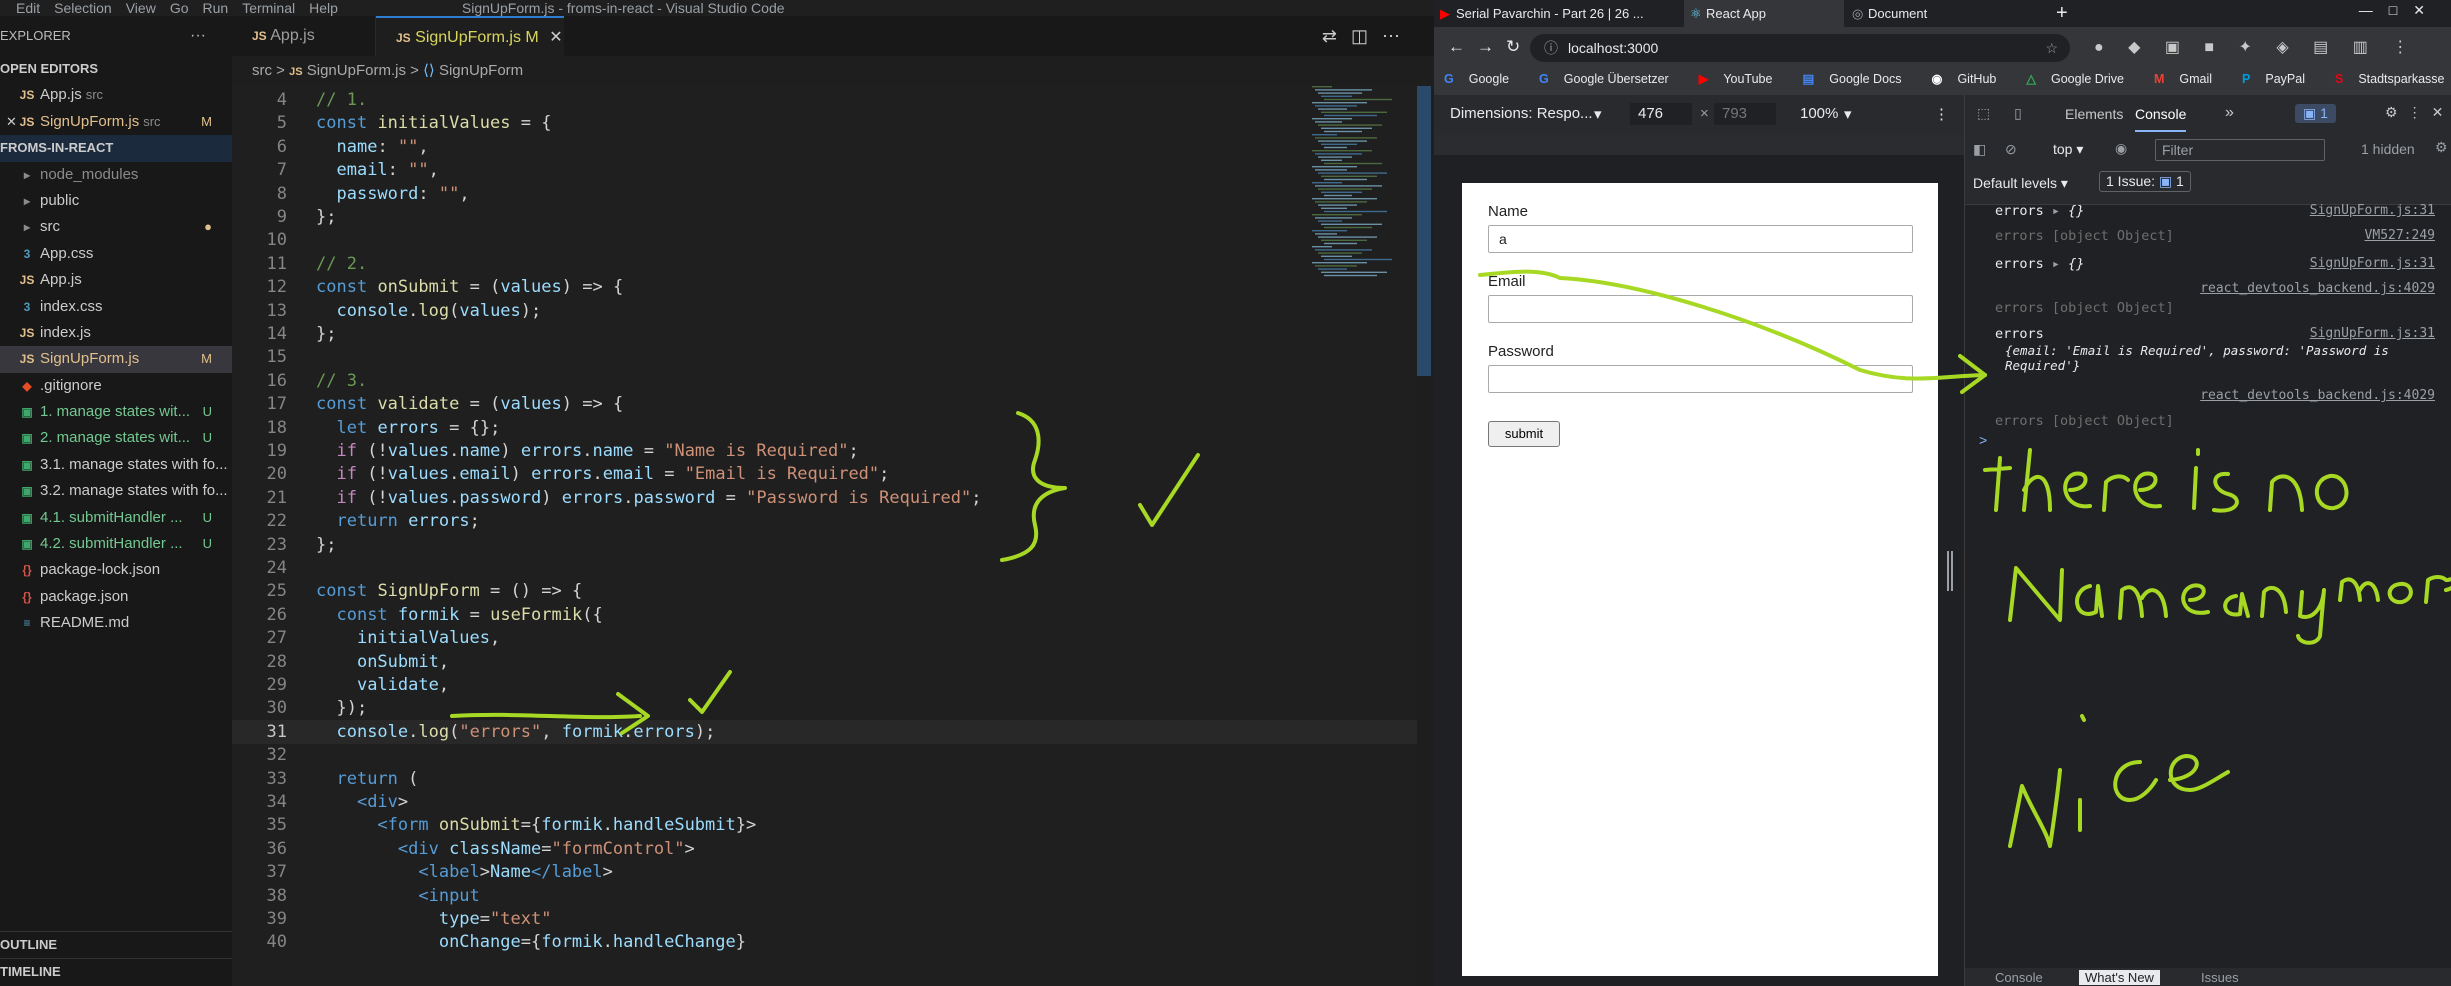  I want to click on file-tree-item: JS App.js, so click(116, 280).